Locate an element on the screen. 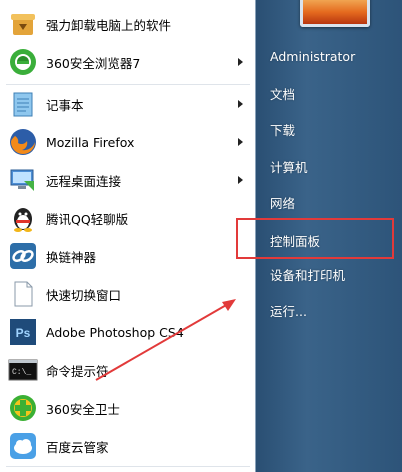 This screenshot has height=472, width=402. downloads-link: 下载 is located at coordinates (282, 129).